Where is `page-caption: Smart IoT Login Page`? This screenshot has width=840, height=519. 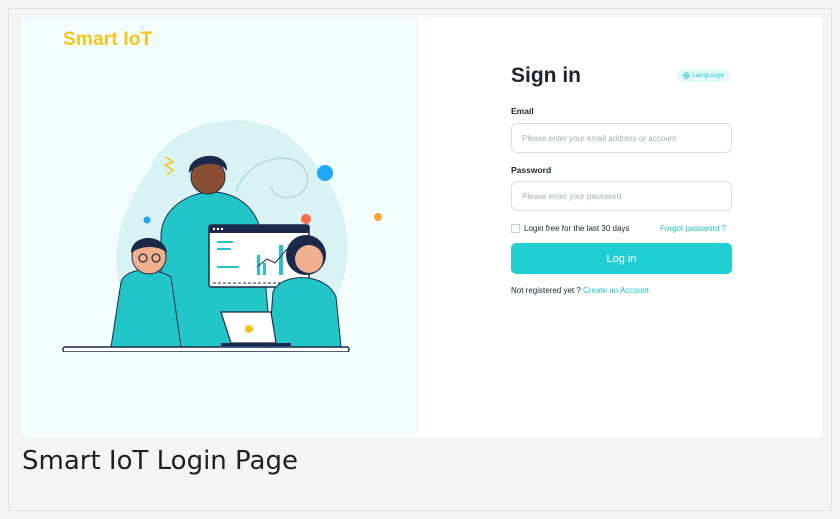 page-caption: Smart IoT Login Page is located at coordinates (160, 461).